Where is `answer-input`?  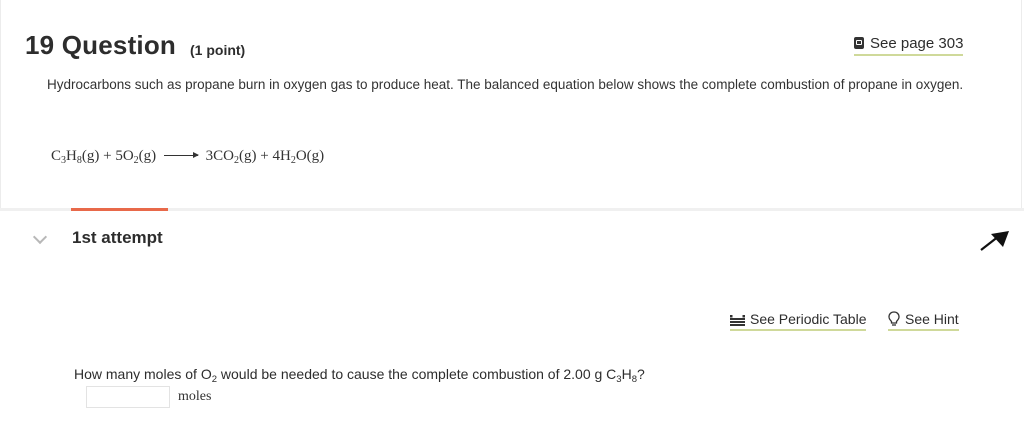
answer-input is located at coordinates (128, 397).